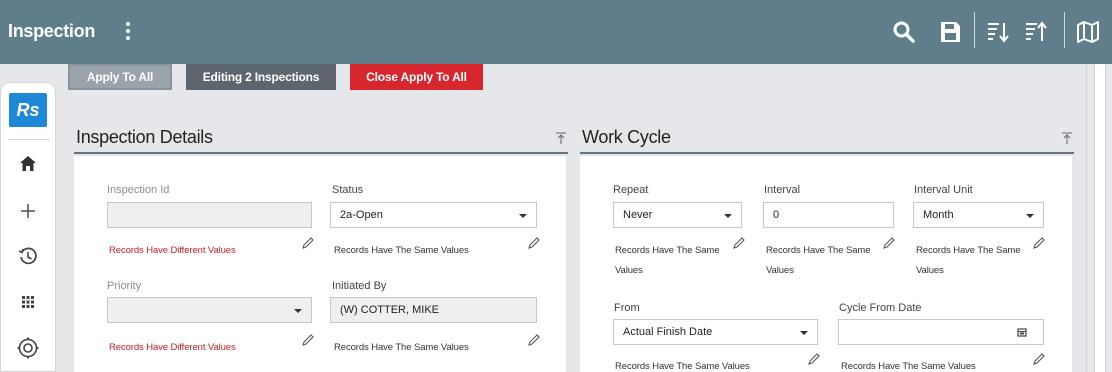 This screenshot has width=1112, height=372. I want to click on priority-note: Records Have Different Values, so click(172, 347).